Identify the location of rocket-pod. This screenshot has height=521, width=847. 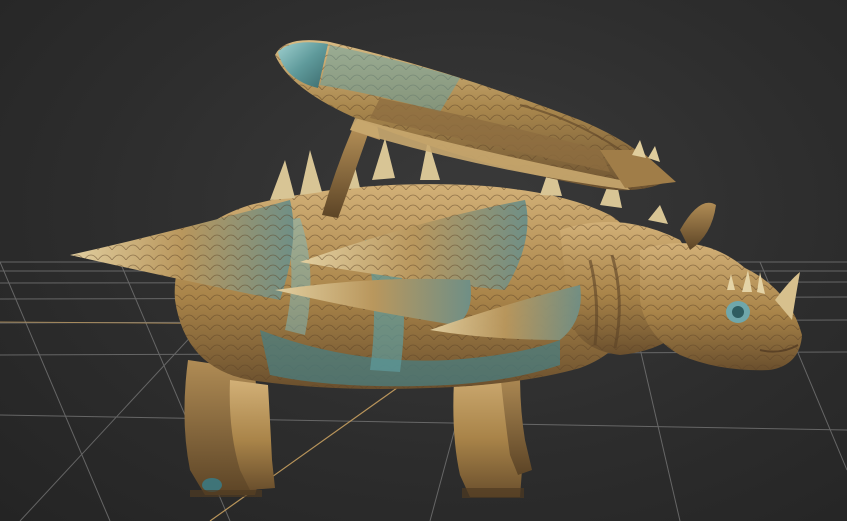
(475, 115).